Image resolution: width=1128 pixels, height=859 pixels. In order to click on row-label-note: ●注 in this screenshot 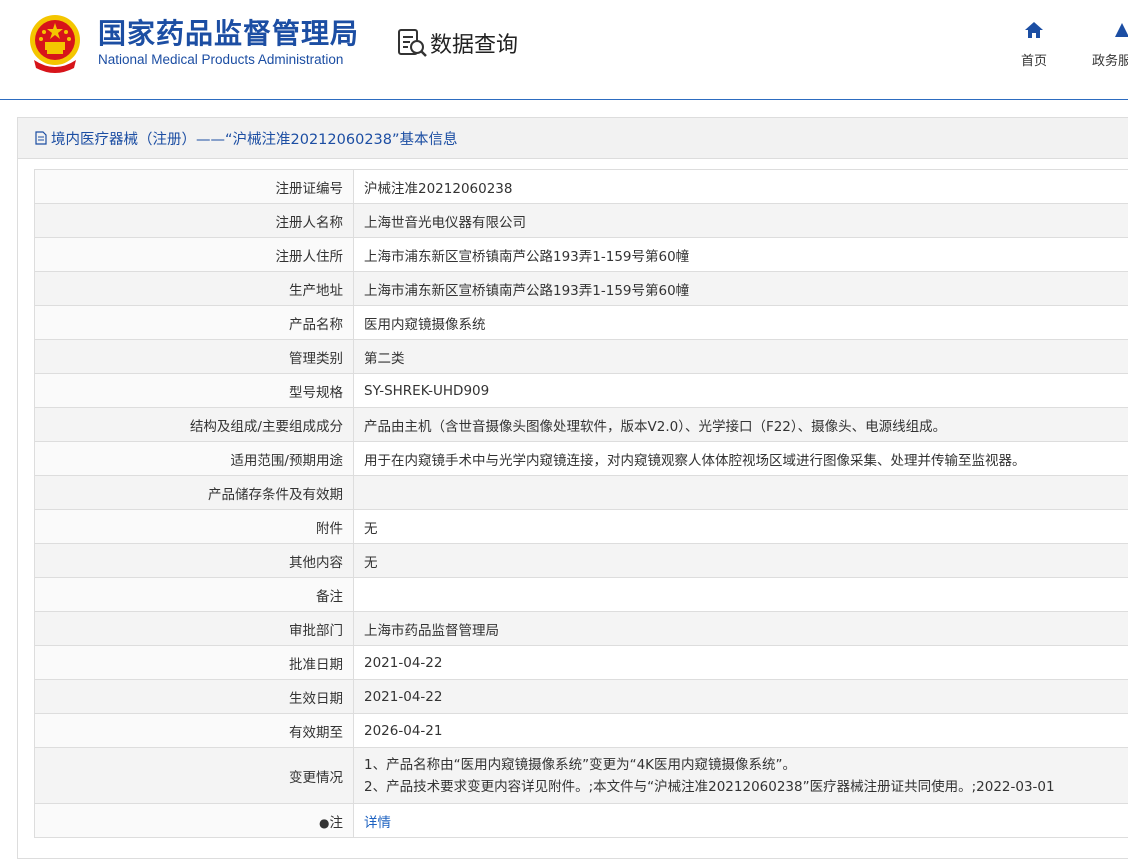, I will do `click(194, 821)`.